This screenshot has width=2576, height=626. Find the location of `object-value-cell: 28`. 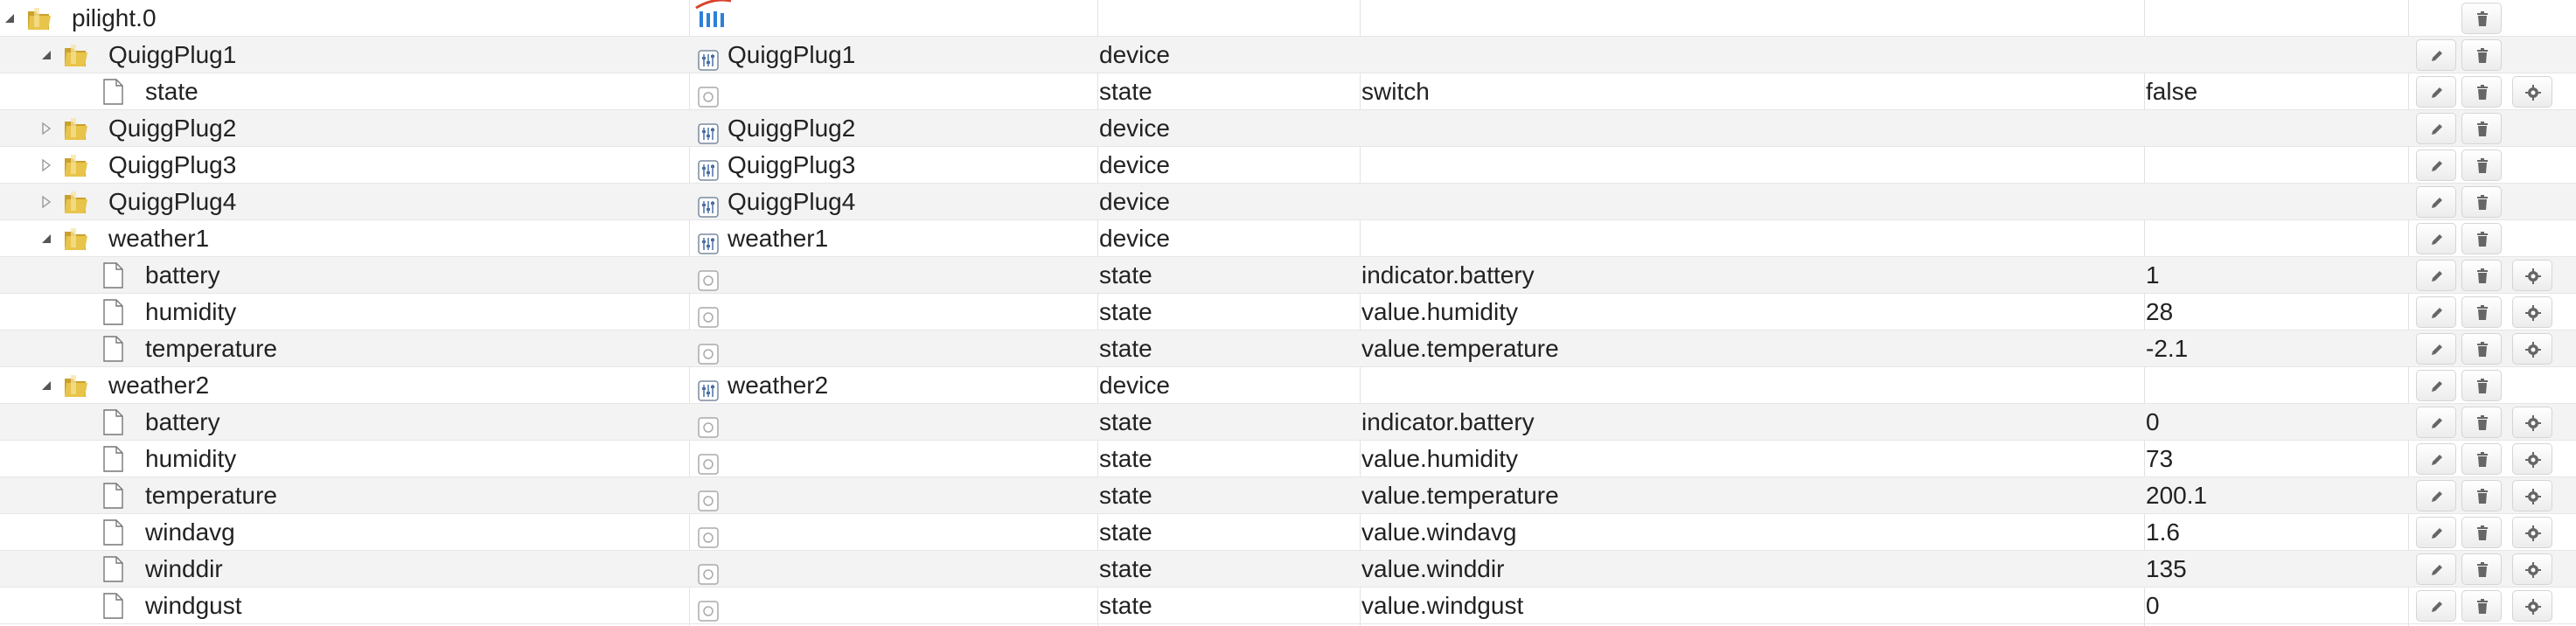

object-value-cell: 28 is located at coordinates (2277, 312).